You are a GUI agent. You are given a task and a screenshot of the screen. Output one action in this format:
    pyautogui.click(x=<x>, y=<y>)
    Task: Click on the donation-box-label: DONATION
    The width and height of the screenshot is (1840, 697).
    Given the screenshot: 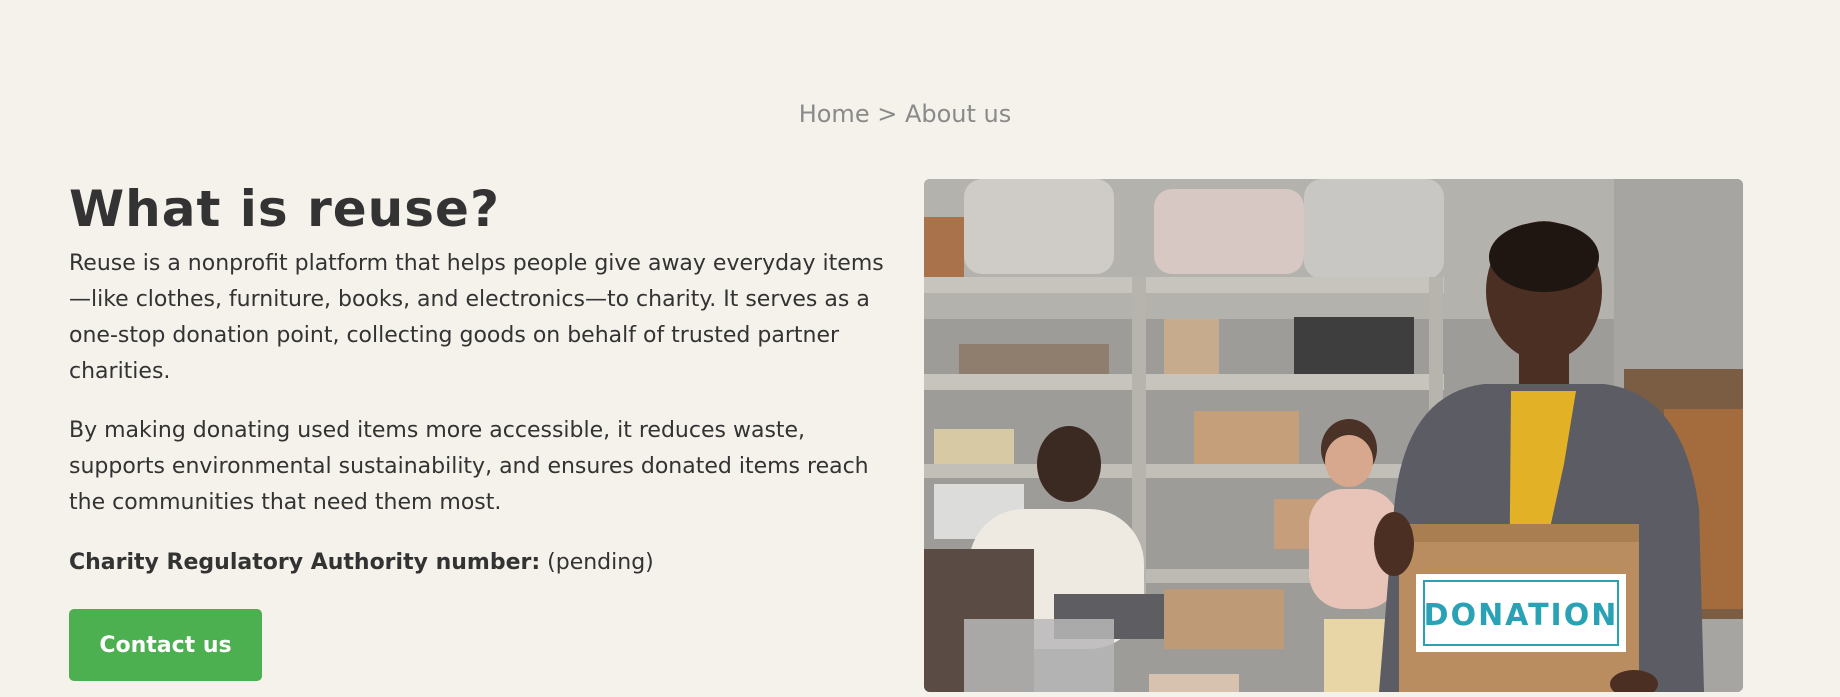 What is the action you would take?
    pyautogui.click(x=1521, y=615)
    